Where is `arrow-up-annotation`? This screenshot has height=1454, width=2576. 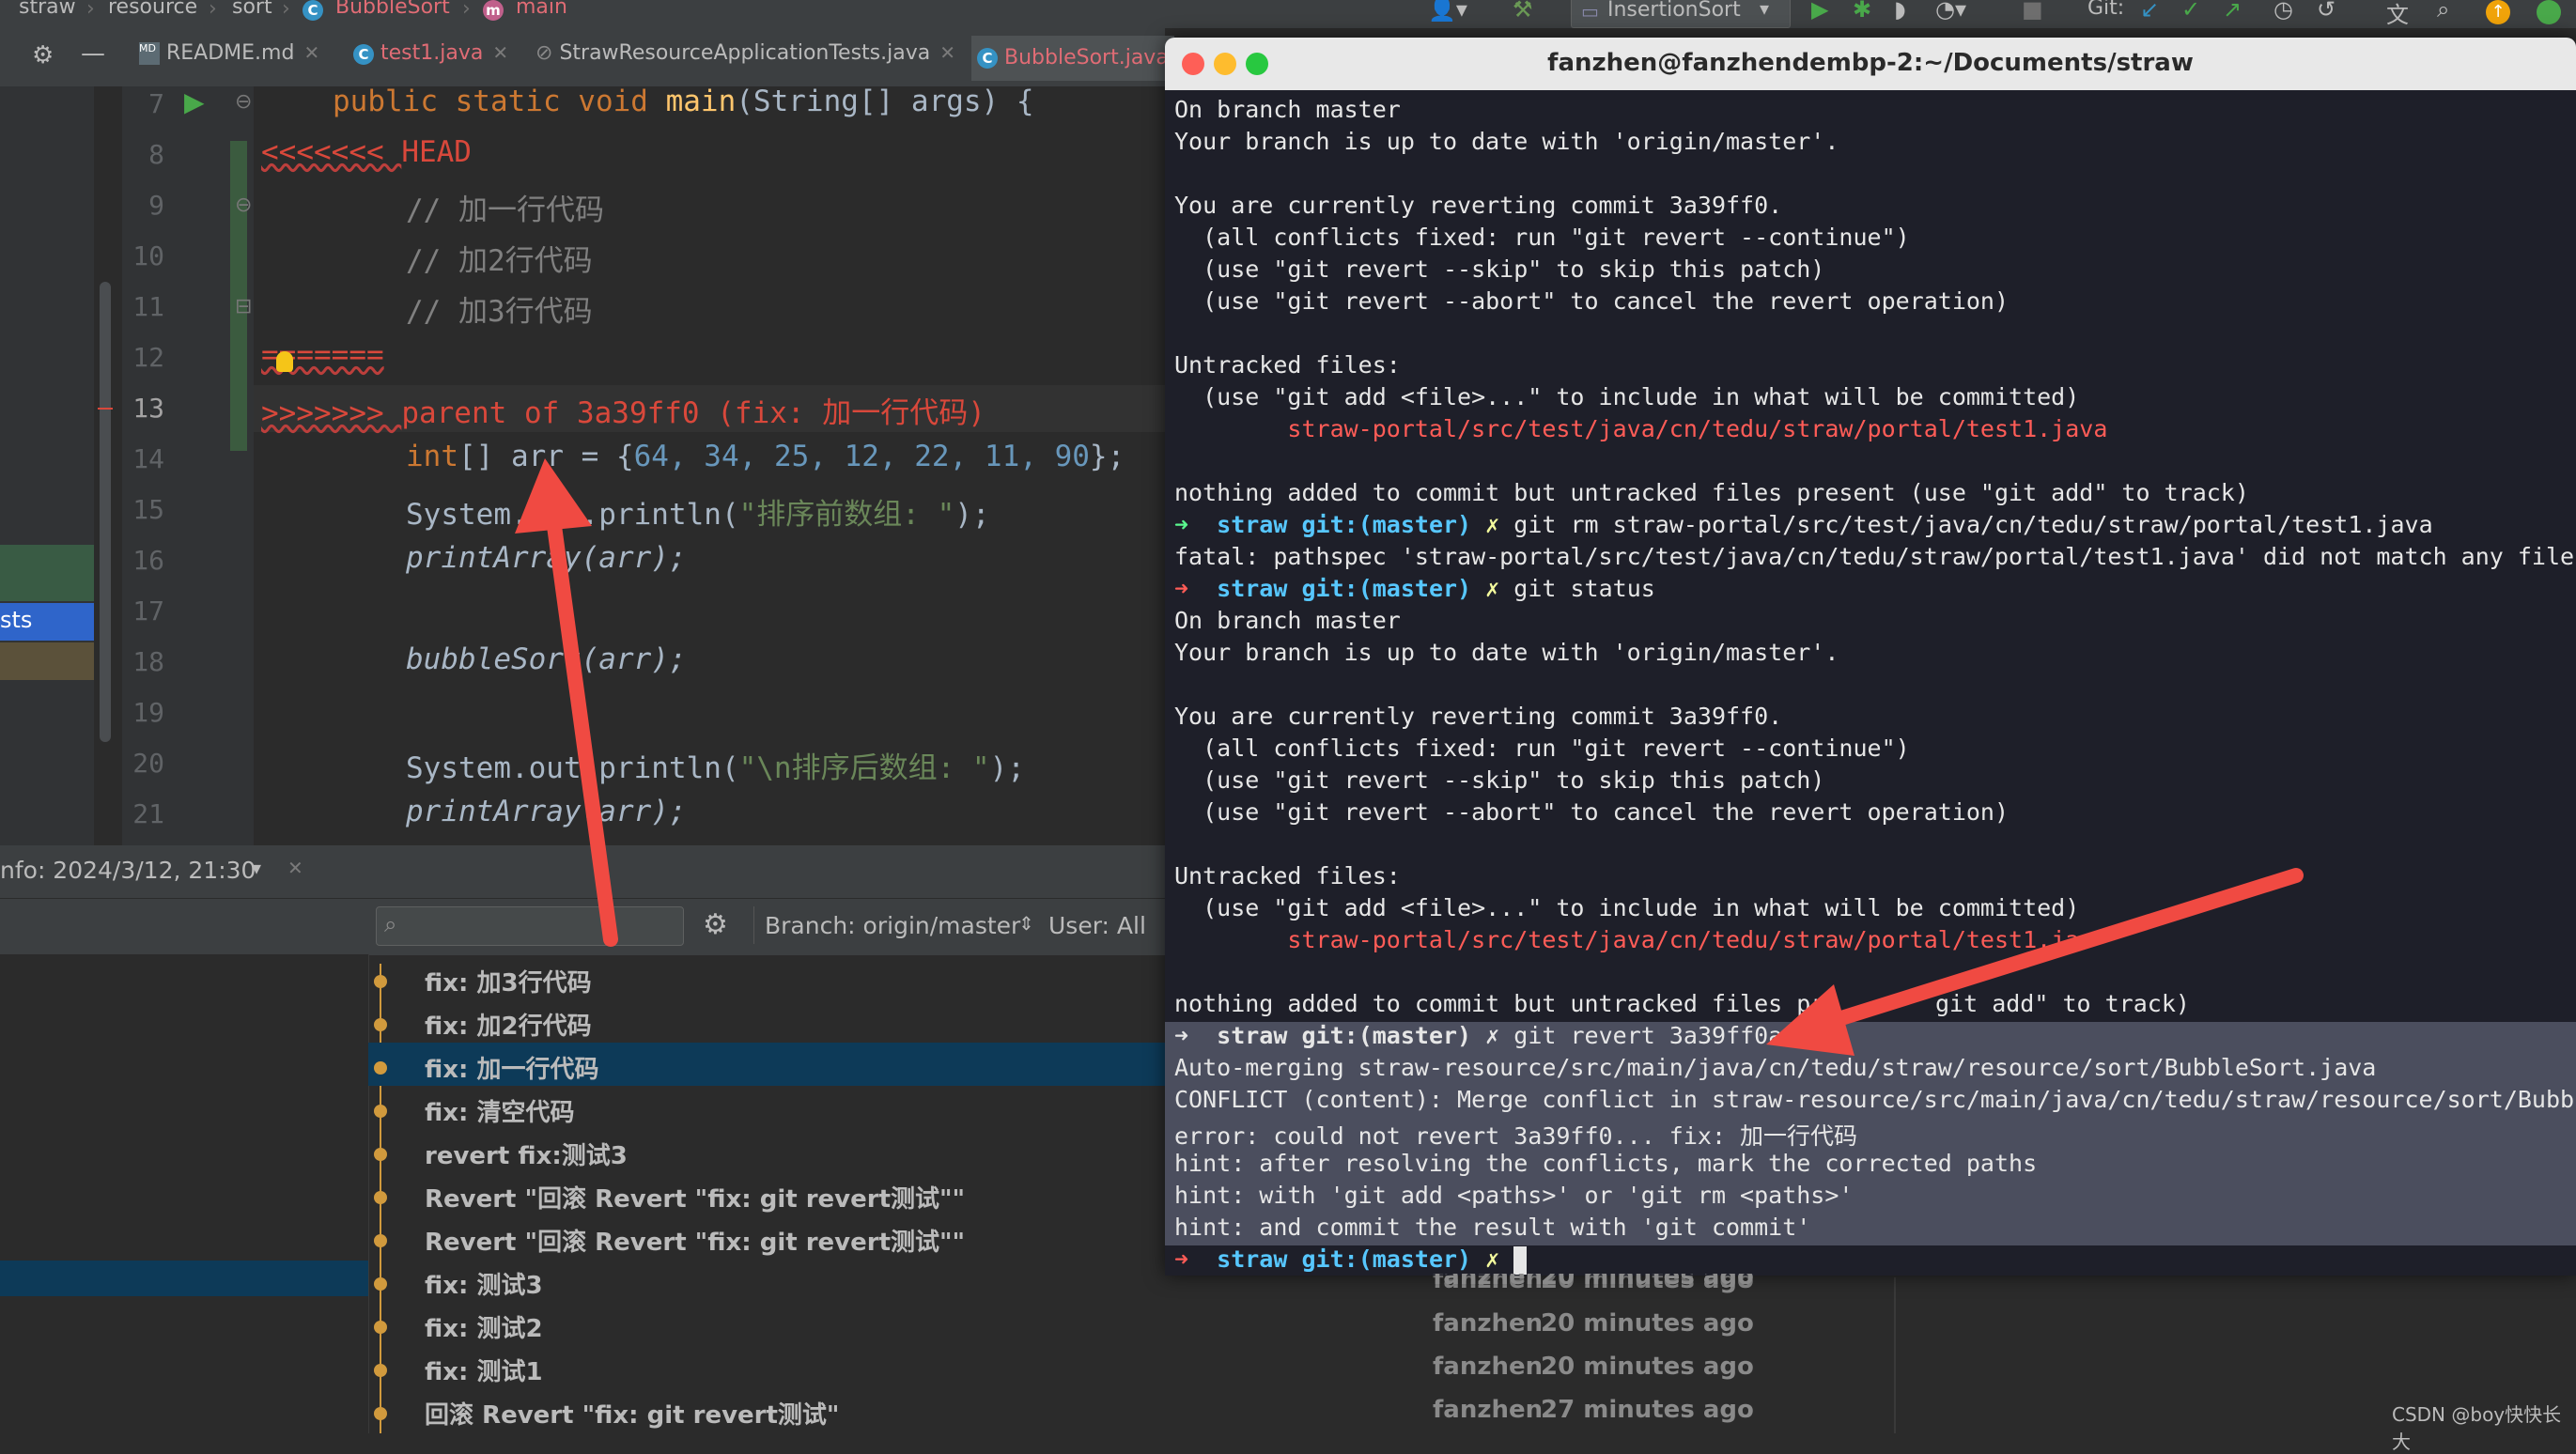
arrow-up-annotation is located at coordinates (566, 702).